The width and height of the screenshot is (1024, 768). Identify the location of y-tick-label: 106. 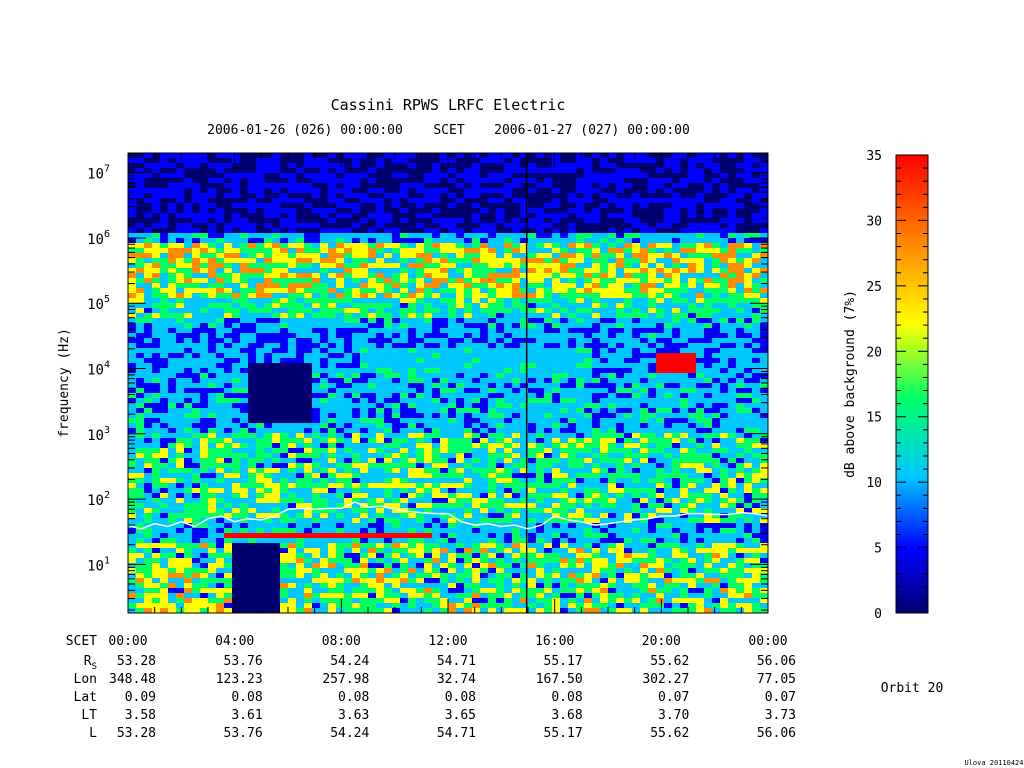
(98, 238).